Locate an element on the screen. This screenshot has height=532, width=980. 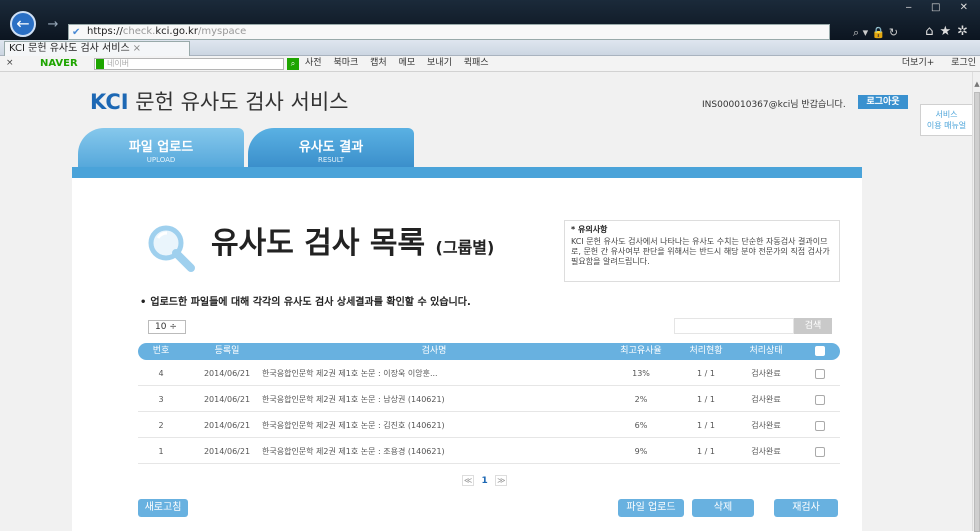
toolbar-right: 더보기+ 로그인 is located at coordinates (932, 63).